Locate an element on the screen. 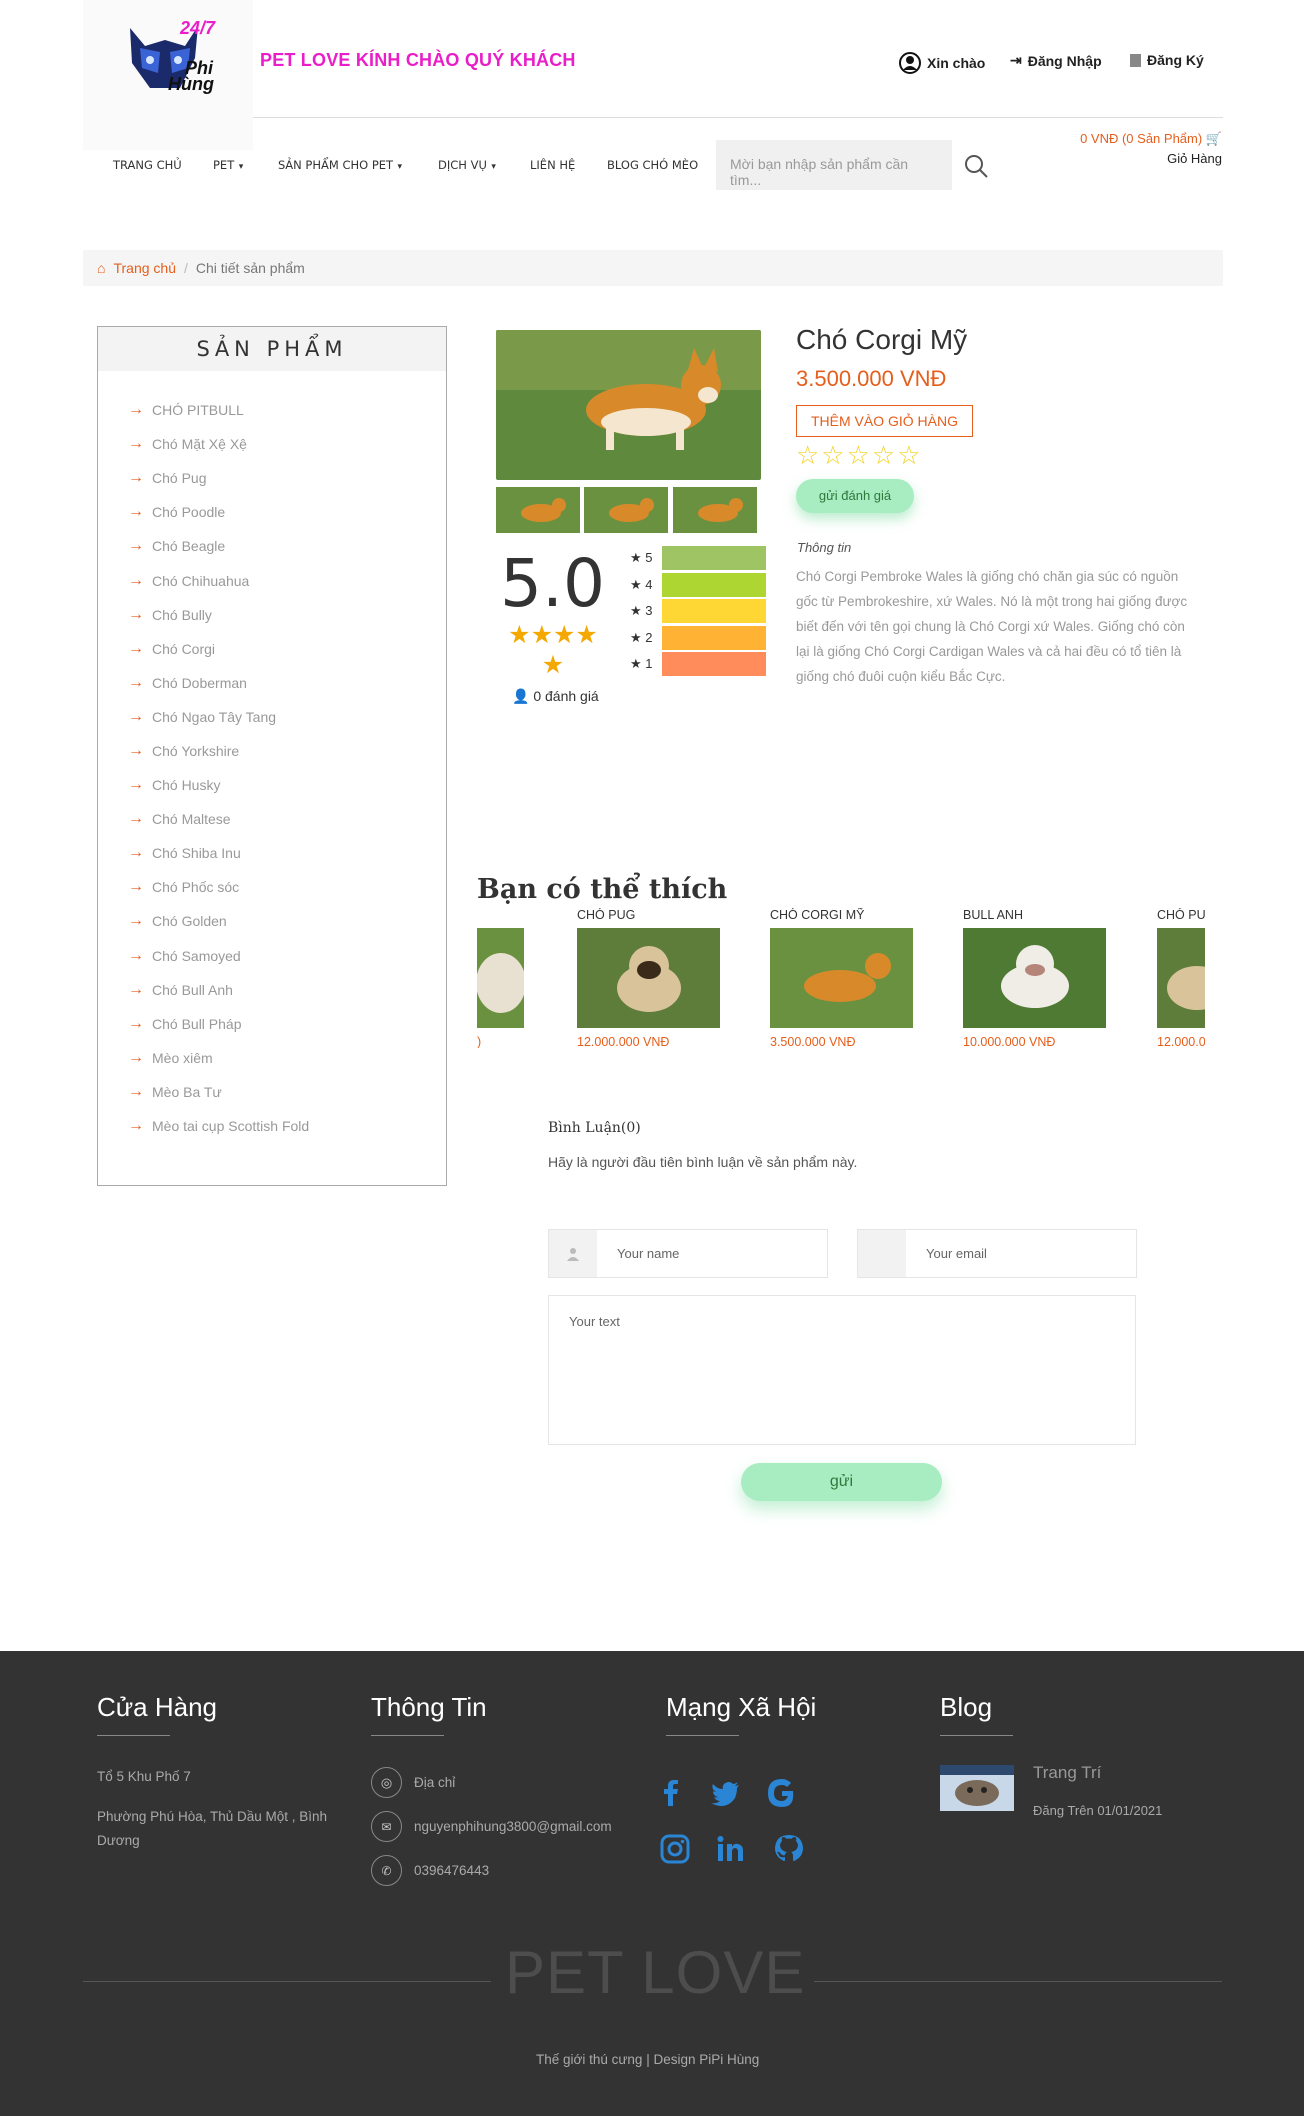 The width and height of the screenshot is (1304, 2116). linkedin-icon is located at coordinates (730, 1849).